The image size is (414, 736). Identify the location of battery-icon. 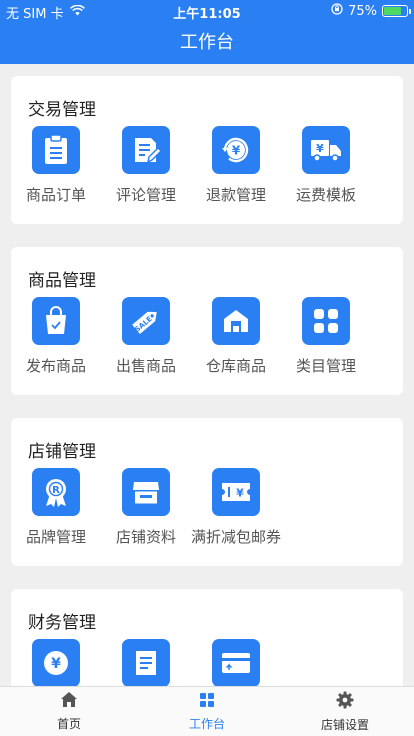
(396, 11).